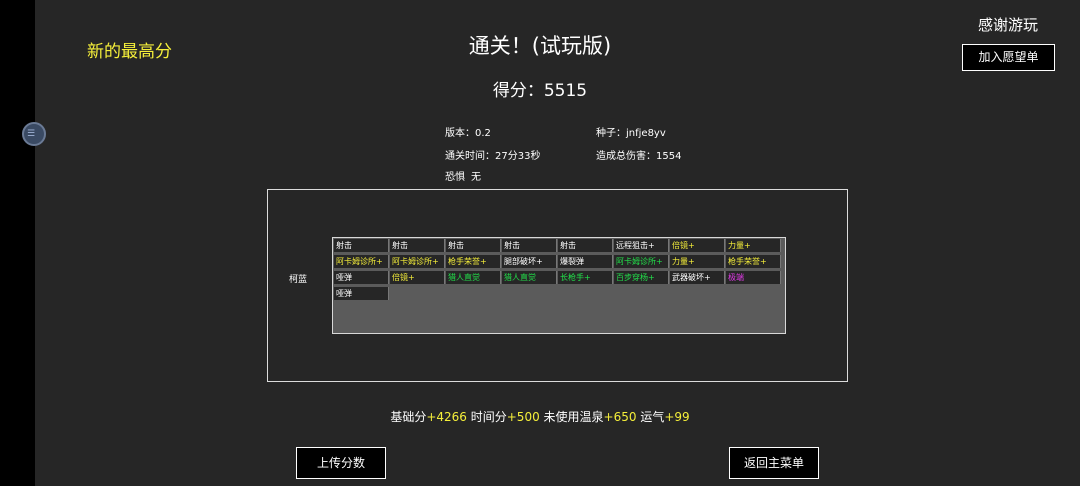  Describe the element at coordinates (620, 417) in the screenshot. I see `spring-score-value: +650` at that location.